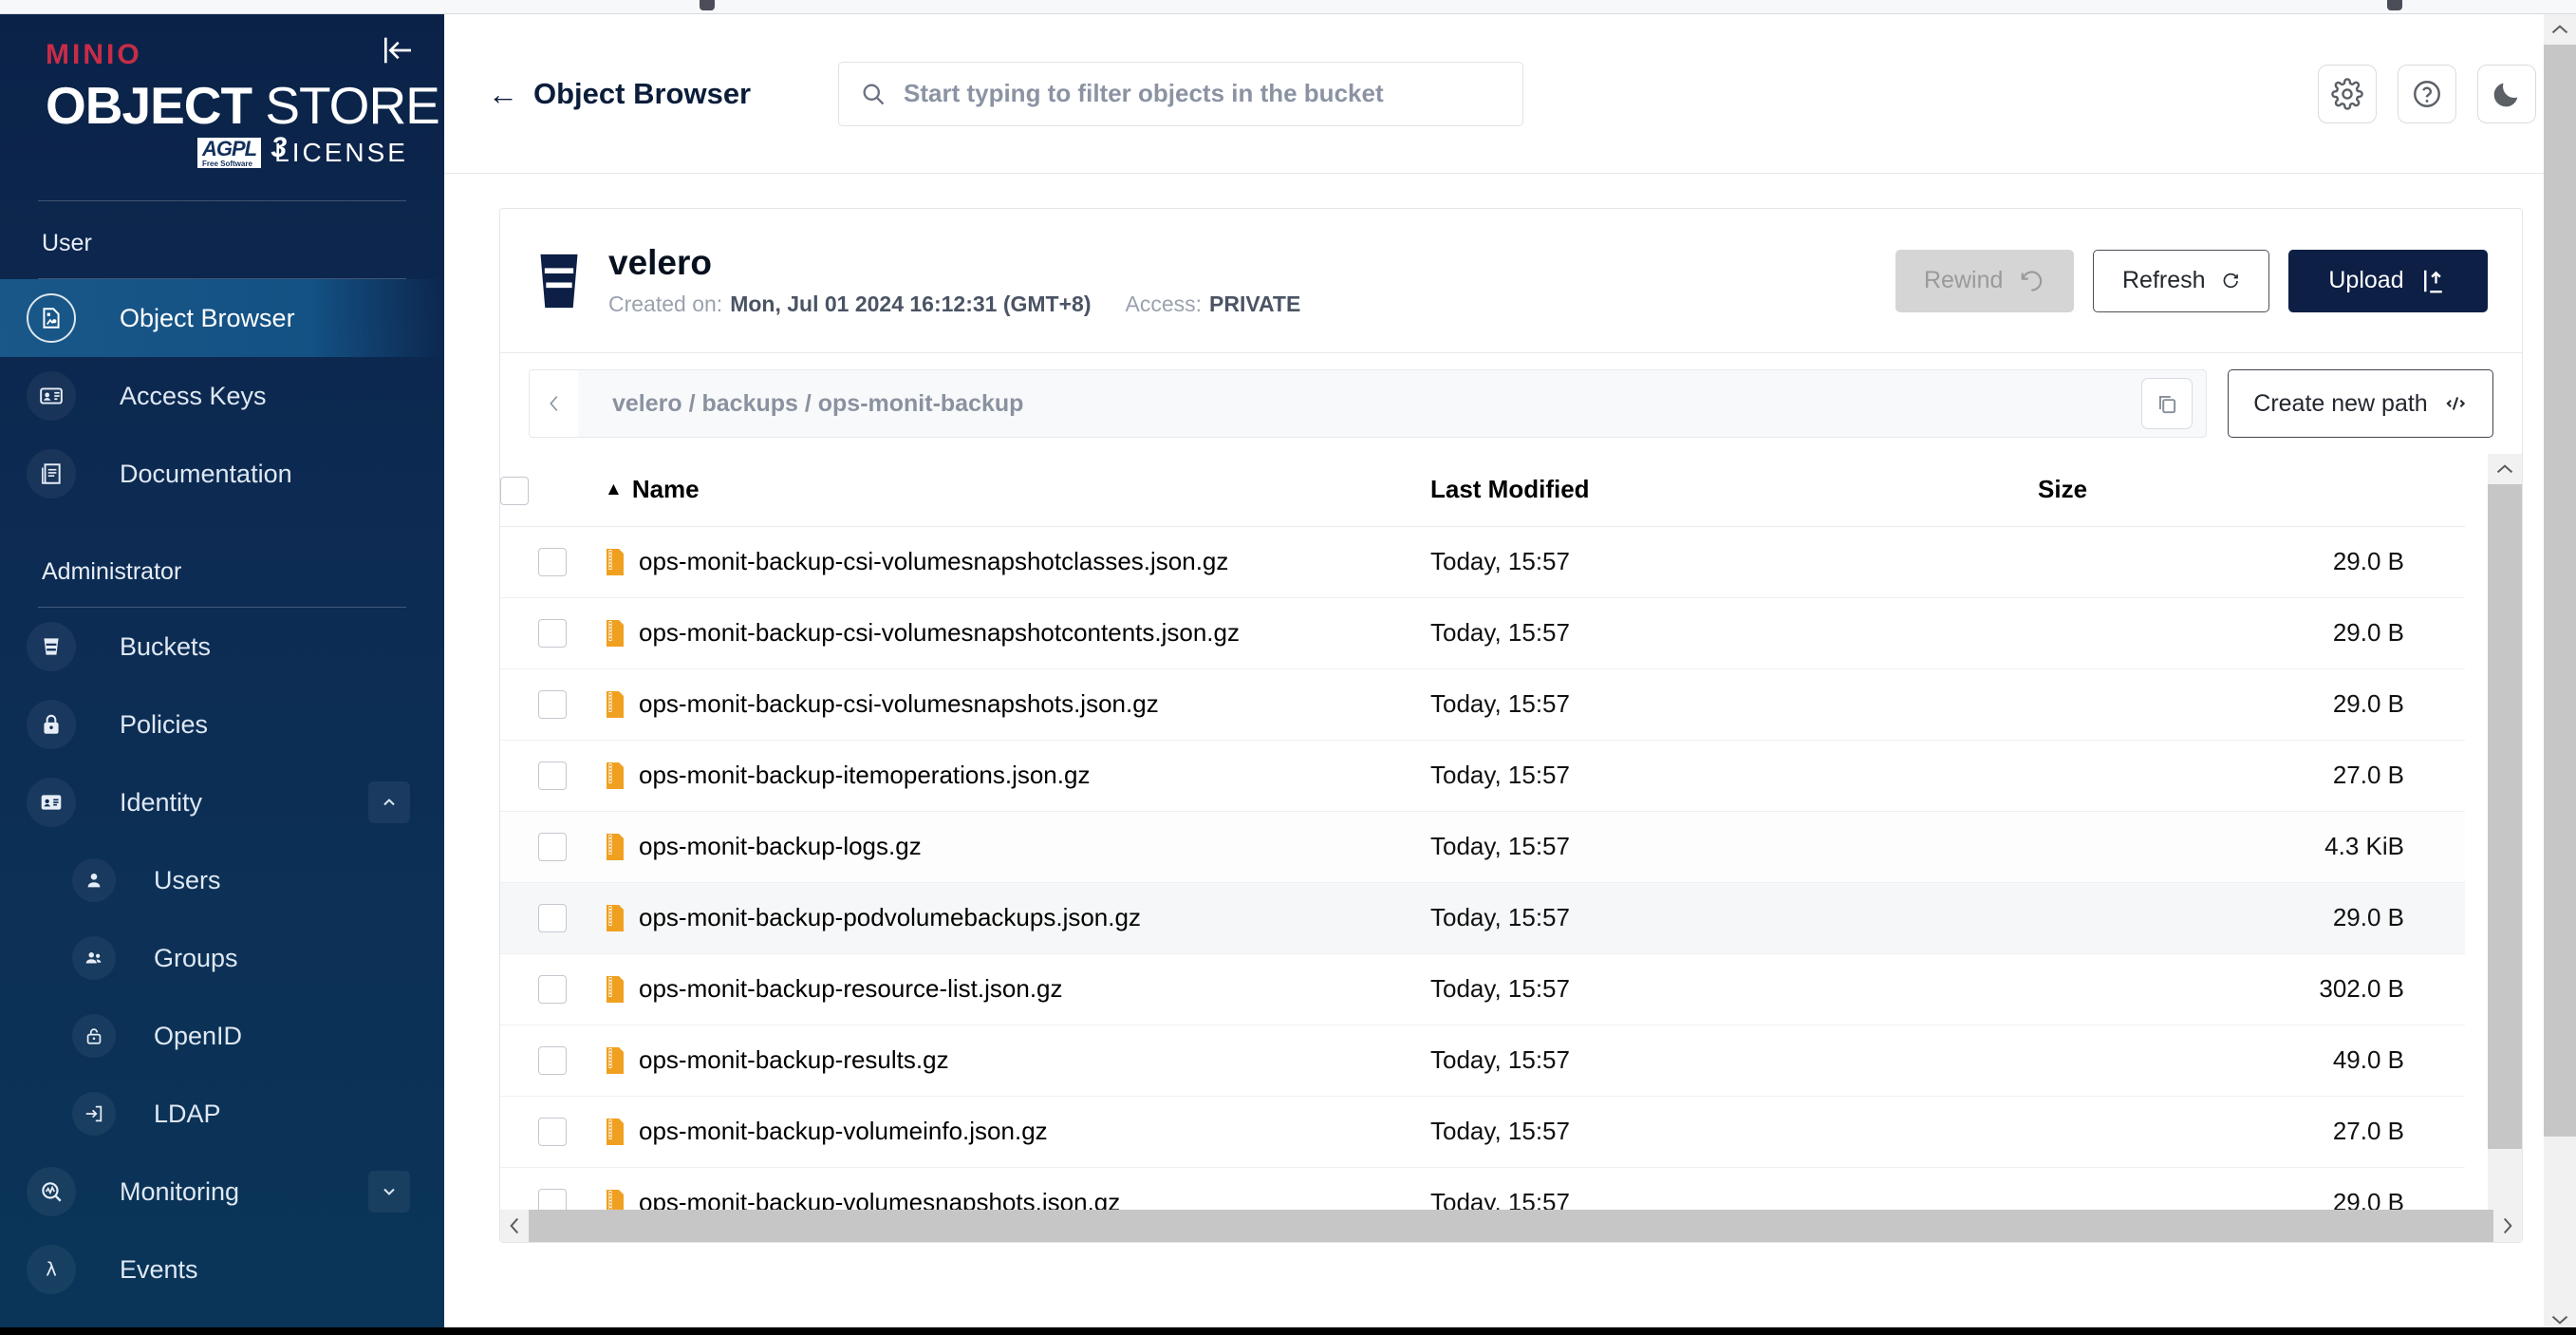 This screenshot has height=1335, width=2576. I want to click on create-new-path-button: Create new path, so click(2361, 404).